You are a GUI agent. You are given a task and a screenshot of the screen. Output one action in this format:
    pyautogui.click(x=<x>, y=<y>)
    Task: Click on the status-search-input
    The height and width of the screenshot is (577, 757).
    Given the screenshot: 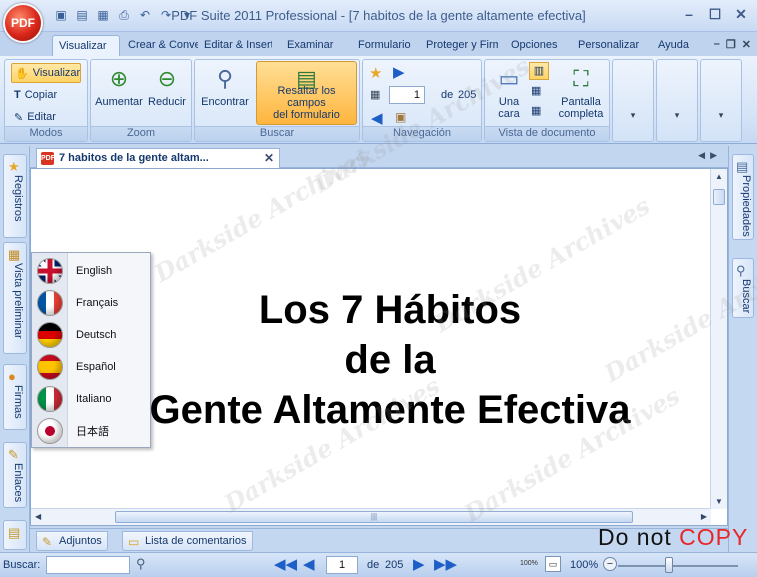 What is the action you would take?
    pyautogui.click(x=88, y=565)
    